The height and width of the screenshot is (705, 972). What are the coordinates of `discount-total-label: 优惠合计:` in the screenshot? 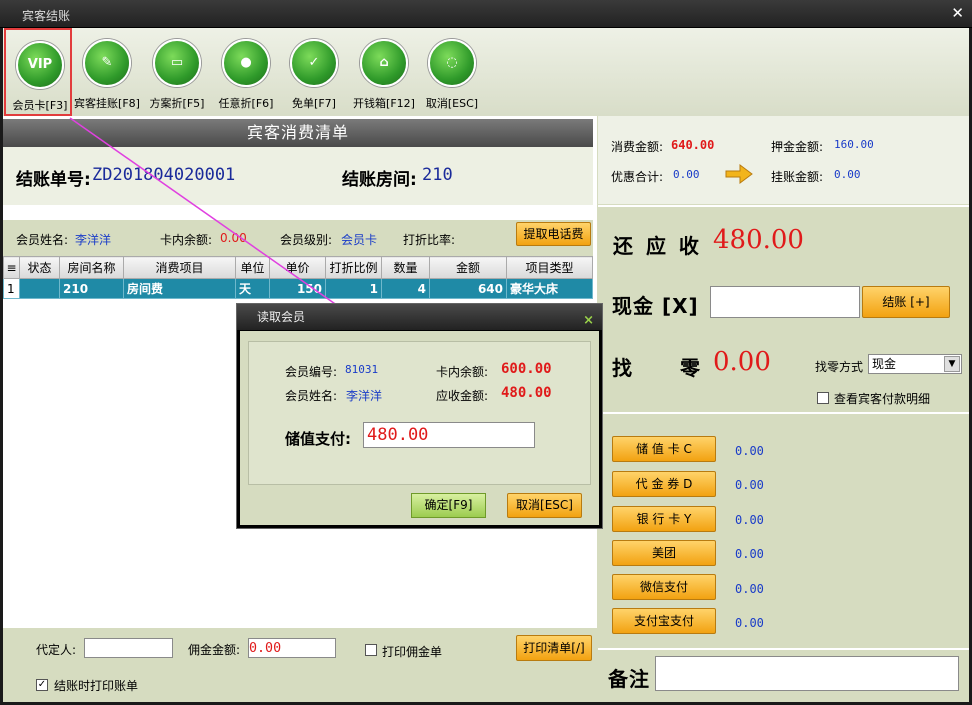 It's located at (637, 177).